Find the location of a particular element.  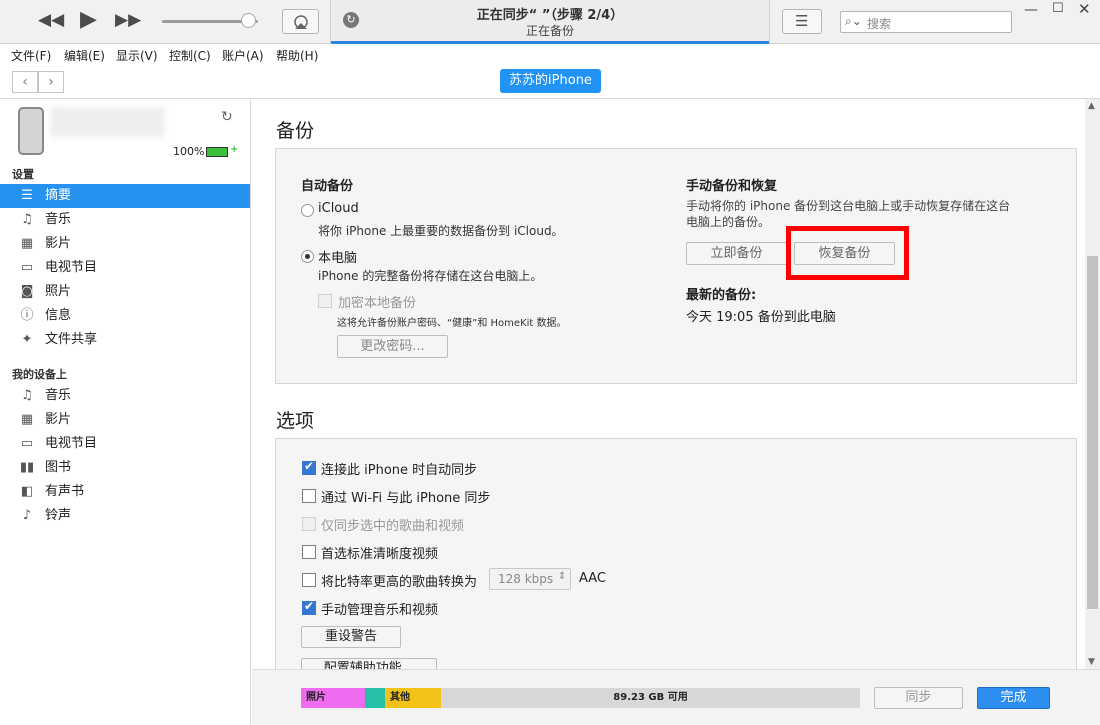

menu-file: 文件(F) is located at coordinates (31, 55).